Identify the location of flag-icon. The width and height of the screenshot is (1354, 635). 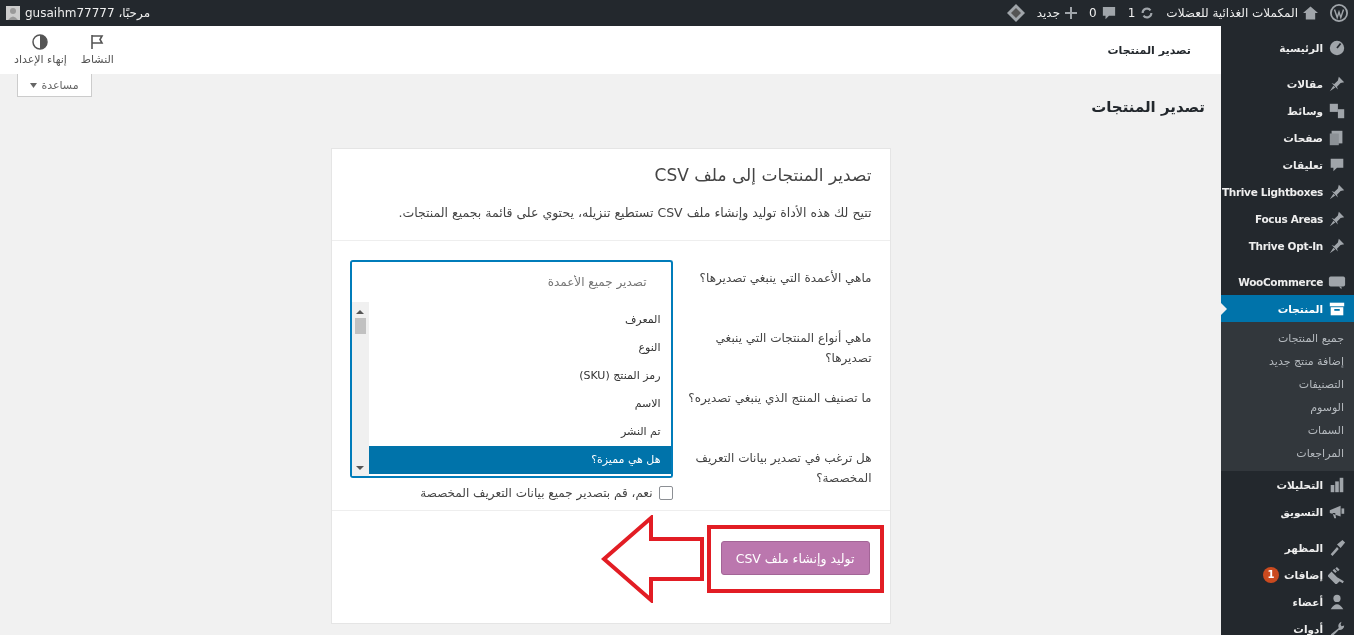
(97, 42).